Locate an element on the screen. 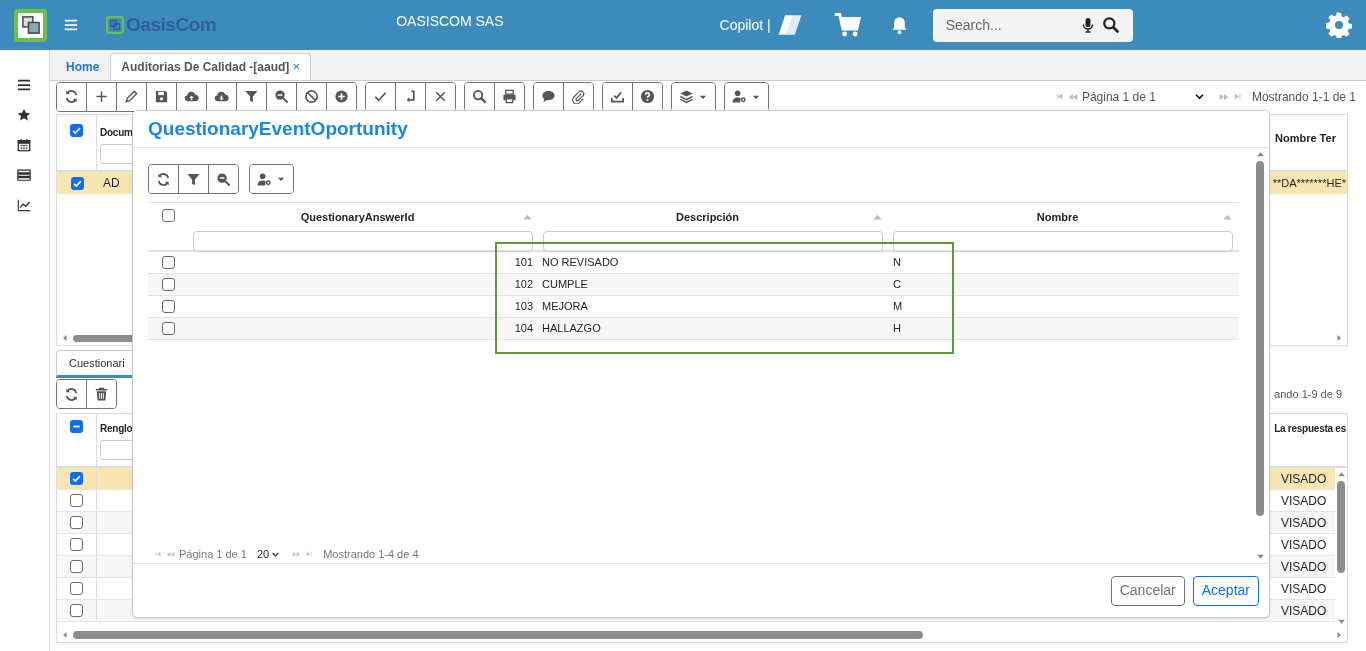 This screenshot has width=1366, height=651. first-page-icon is located at coordinates (1059, 96).